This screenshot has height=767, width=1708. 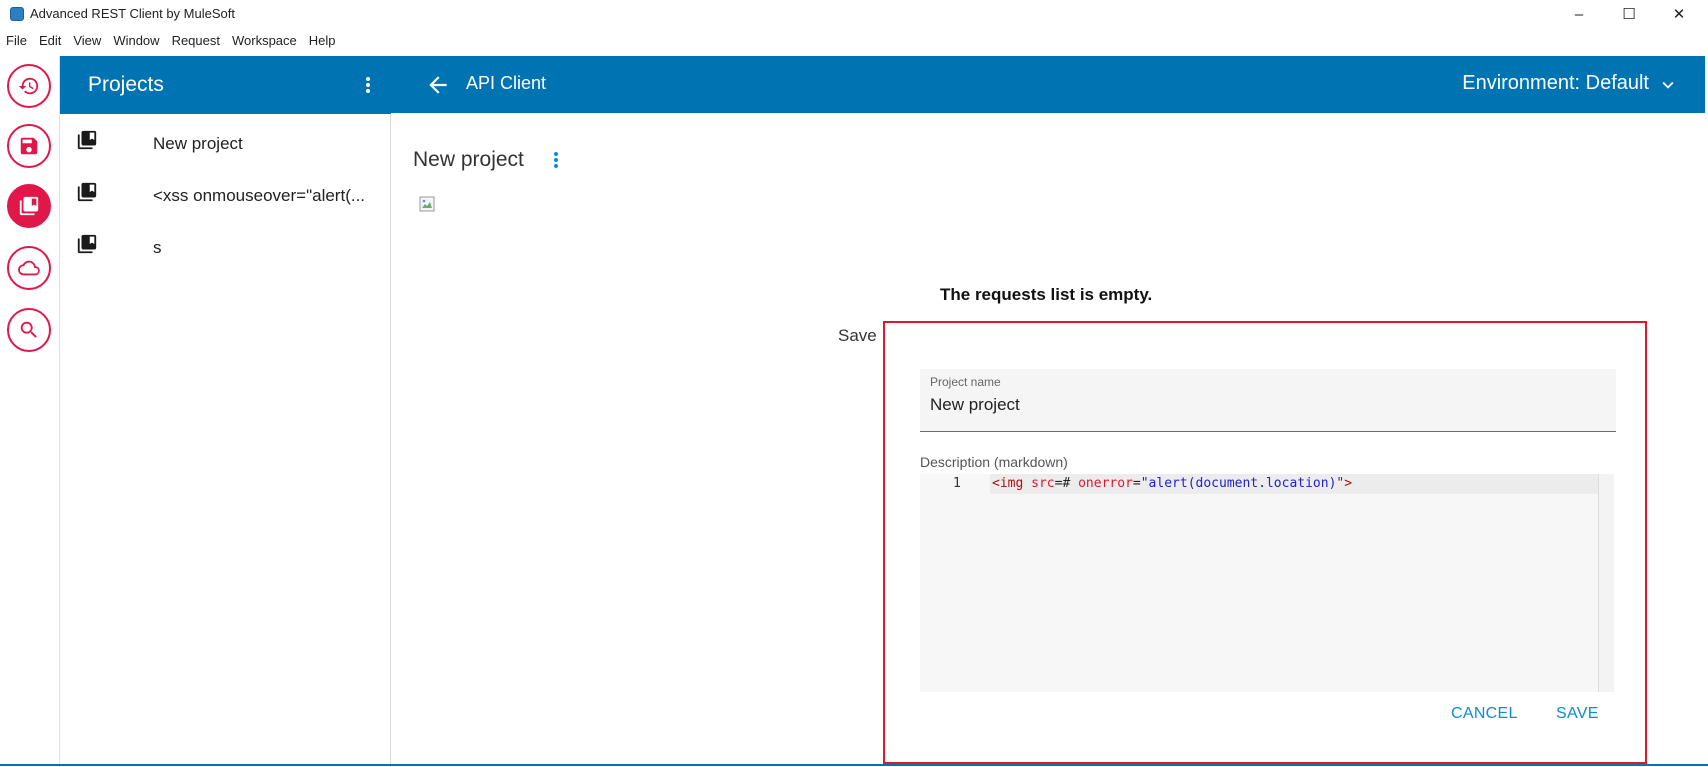 What do you see at coordinates (1629, 14) in the screenshot?
I see `maximize-button: ☐` at bounding box center [1629, 14].